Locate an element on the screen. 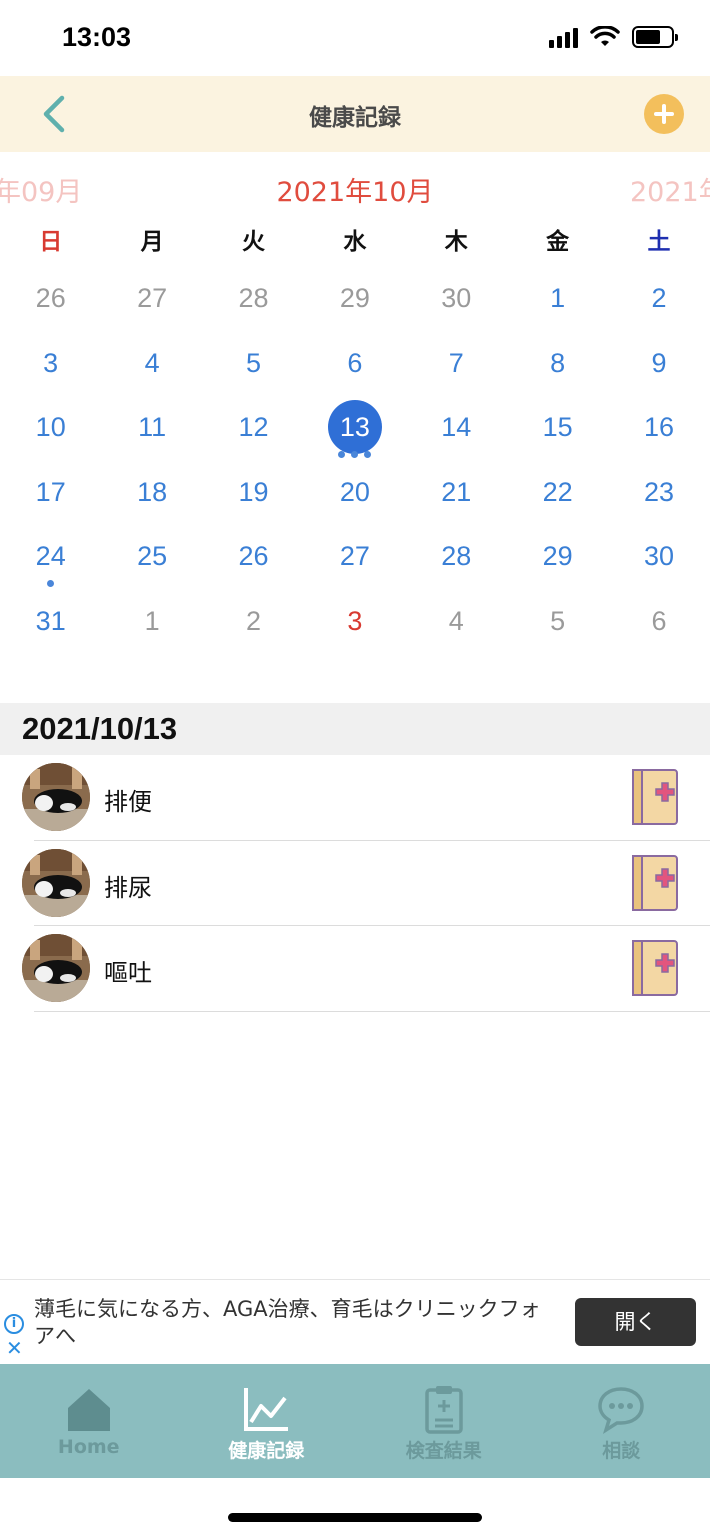 The image size is (710, 1536). calendar-day-holiday: 3 is located at coordinates (354, 623).